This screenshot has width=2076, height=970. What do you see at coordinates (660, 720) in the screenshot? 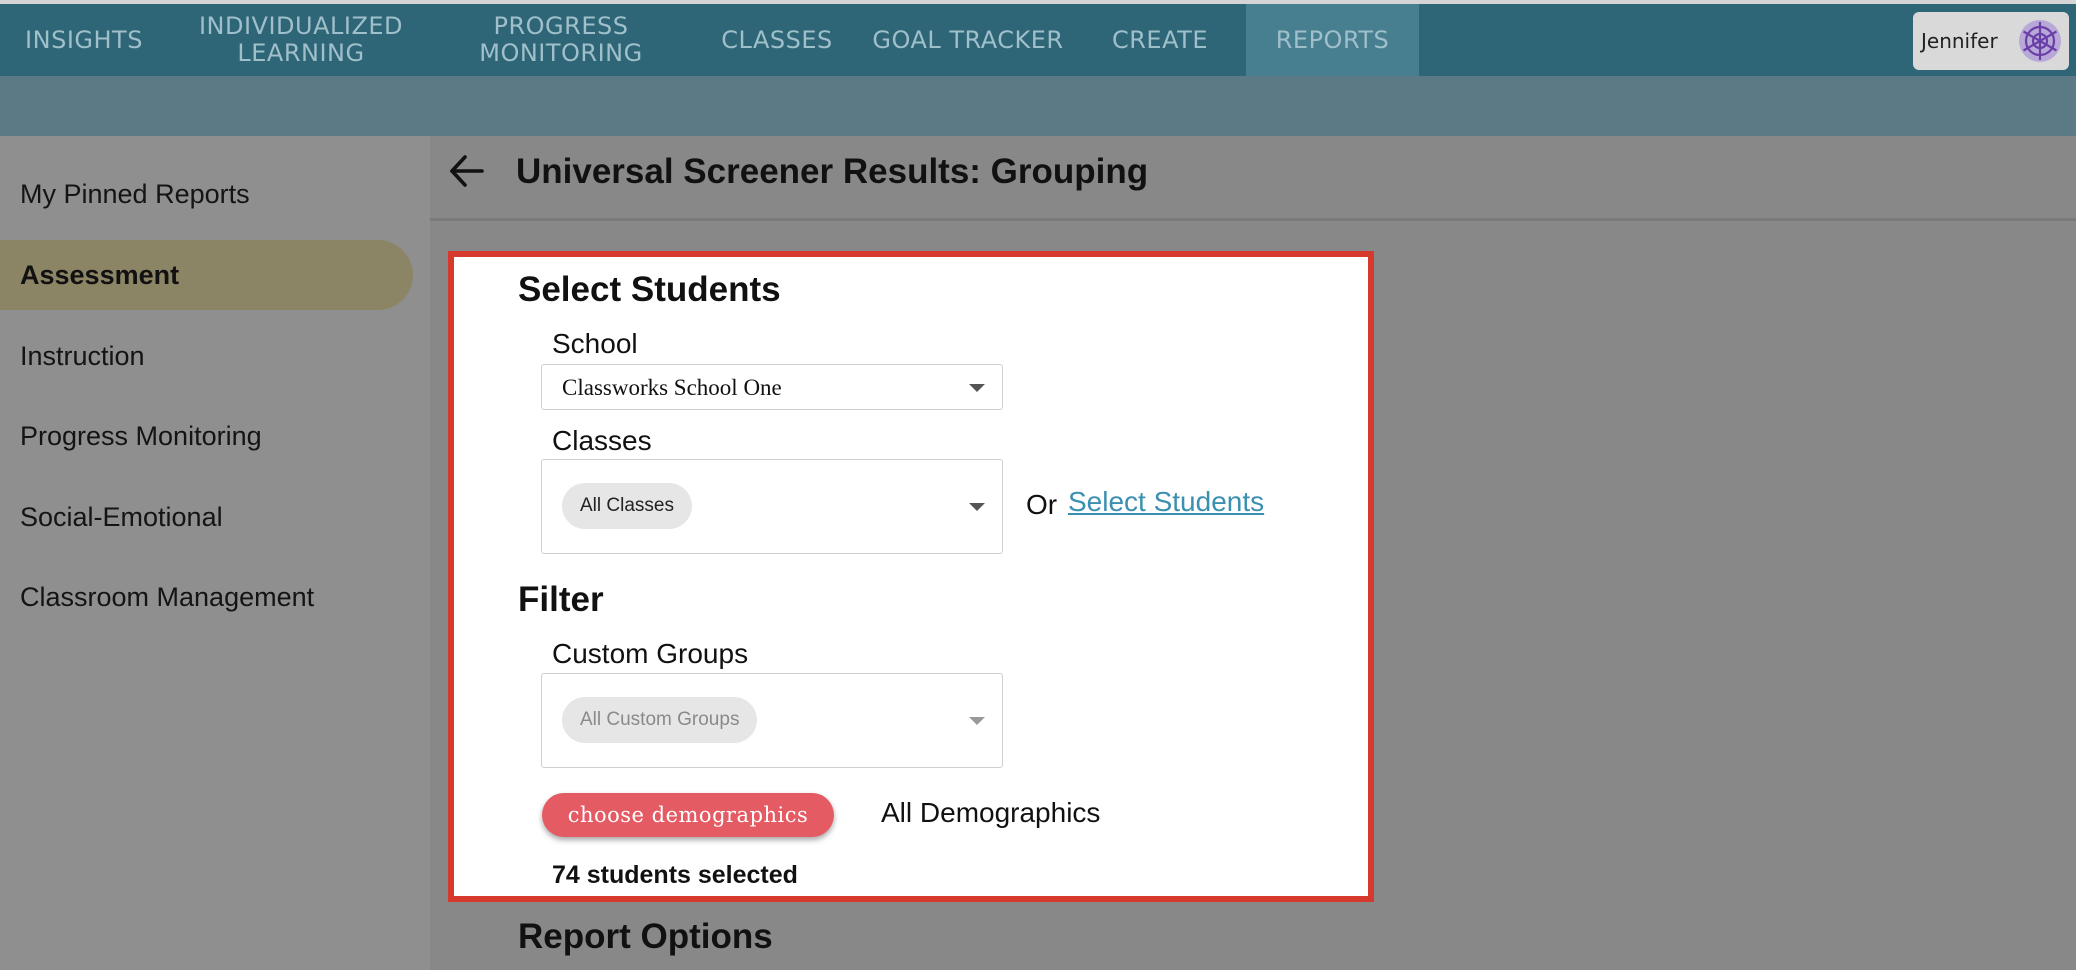
I see `custom-groups-chip: All Custom Groups` at bounding box center [660, 720].